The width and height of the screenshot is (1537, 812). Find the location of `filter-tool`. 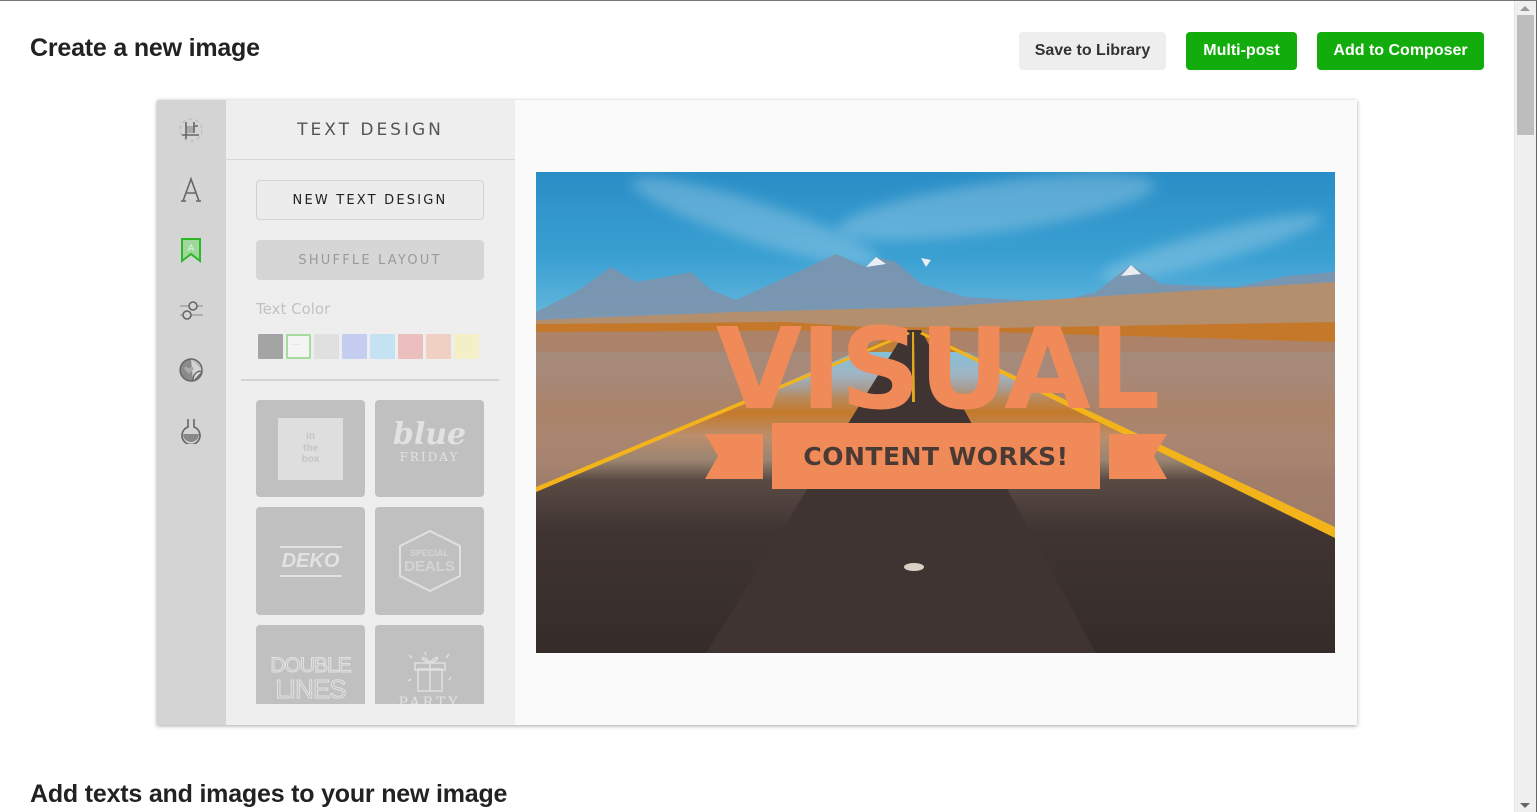

filter-tool is located at coordinates (191, 430).